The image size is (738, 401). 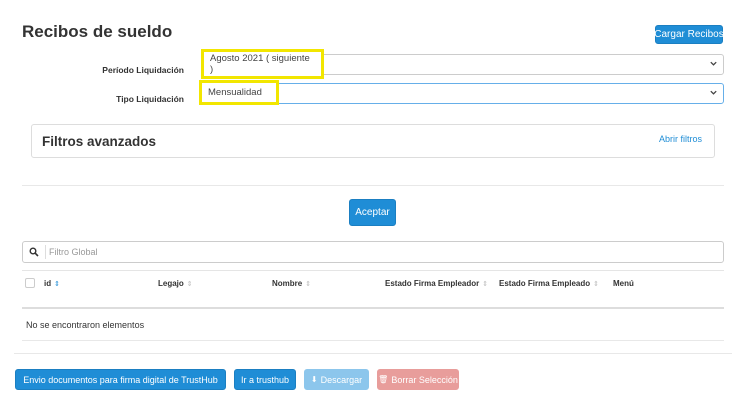 I want to click on global-search, so click(x=373, y=252).